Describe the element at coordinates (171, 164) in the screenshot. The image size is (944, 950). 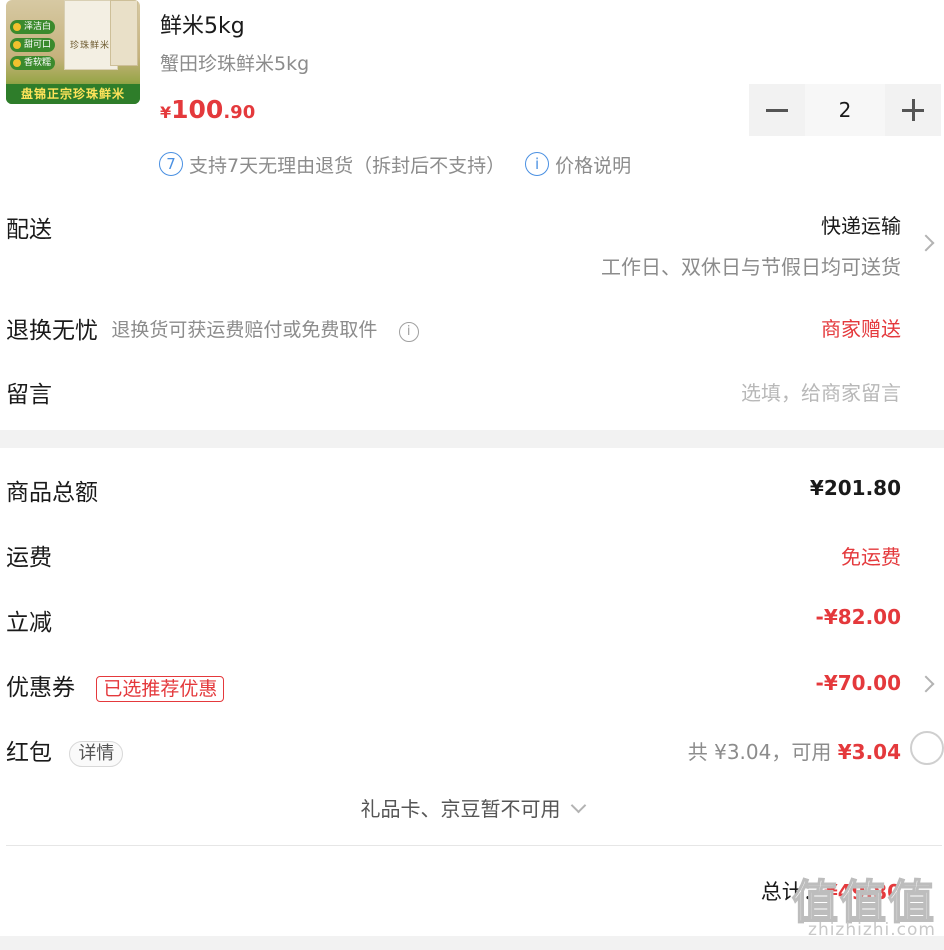
I see `seven-day-return-icon: 7` at that location.